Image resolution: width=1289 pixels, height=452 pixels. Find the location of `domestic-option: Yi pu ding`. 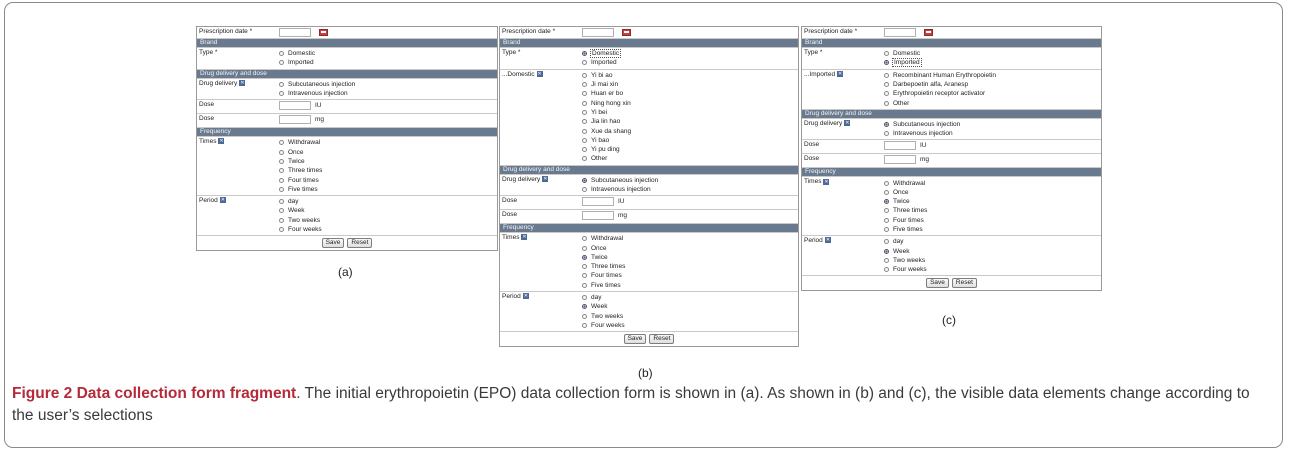

domestic-option: Yi pu ding is located at coordinates (689, 149).